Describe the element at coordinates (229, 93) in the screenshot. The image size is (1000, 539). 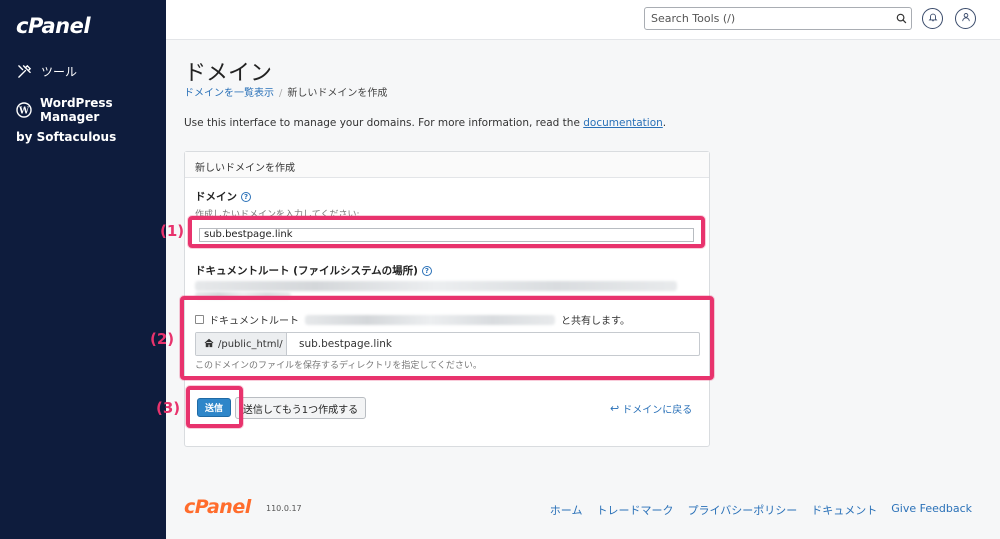
I see `breadcrumb-link-domains: ドメインを一覧表示` at that location.